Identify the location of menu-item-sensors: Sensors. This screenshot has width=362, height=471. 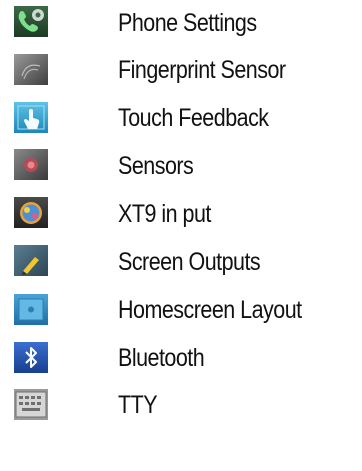
(181, 166).